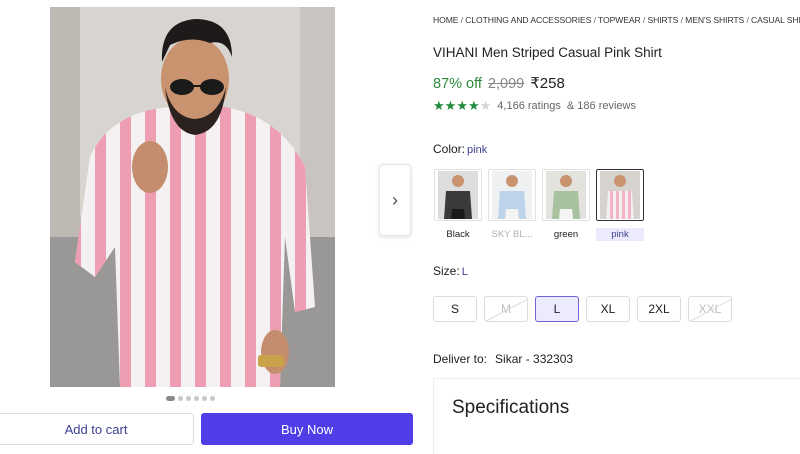  Describe the element at coordinates (97, 429) in the screenshot. I see `add-to-cart-button: Add to cart` at that location.